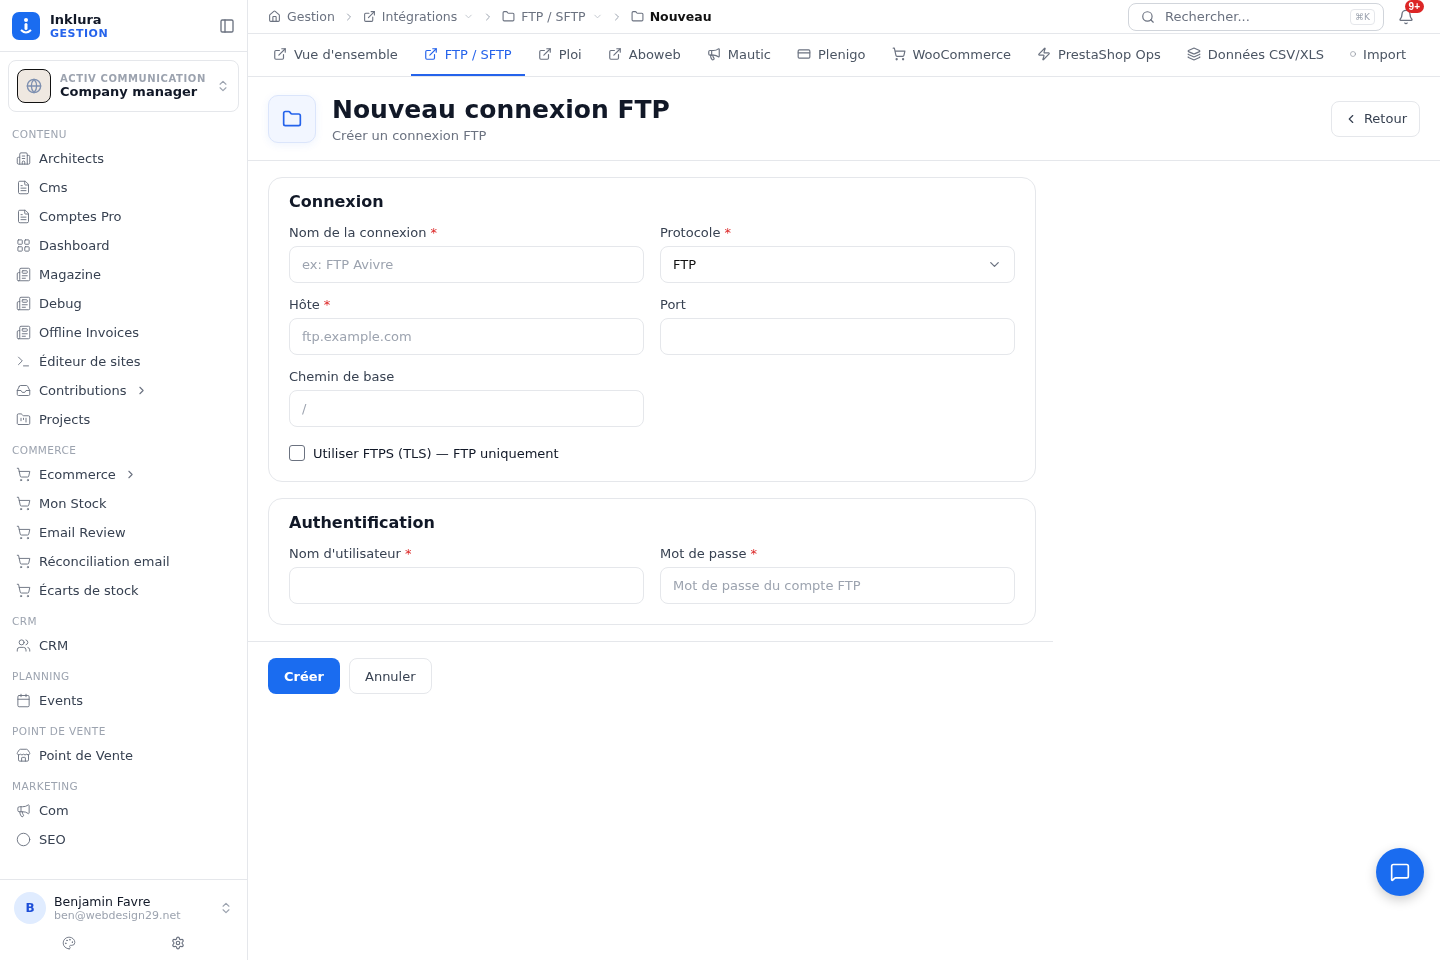  Describe the element at coordinates (52, 839) in the screenshot. I see `sidebar-item: SEO` at that location.